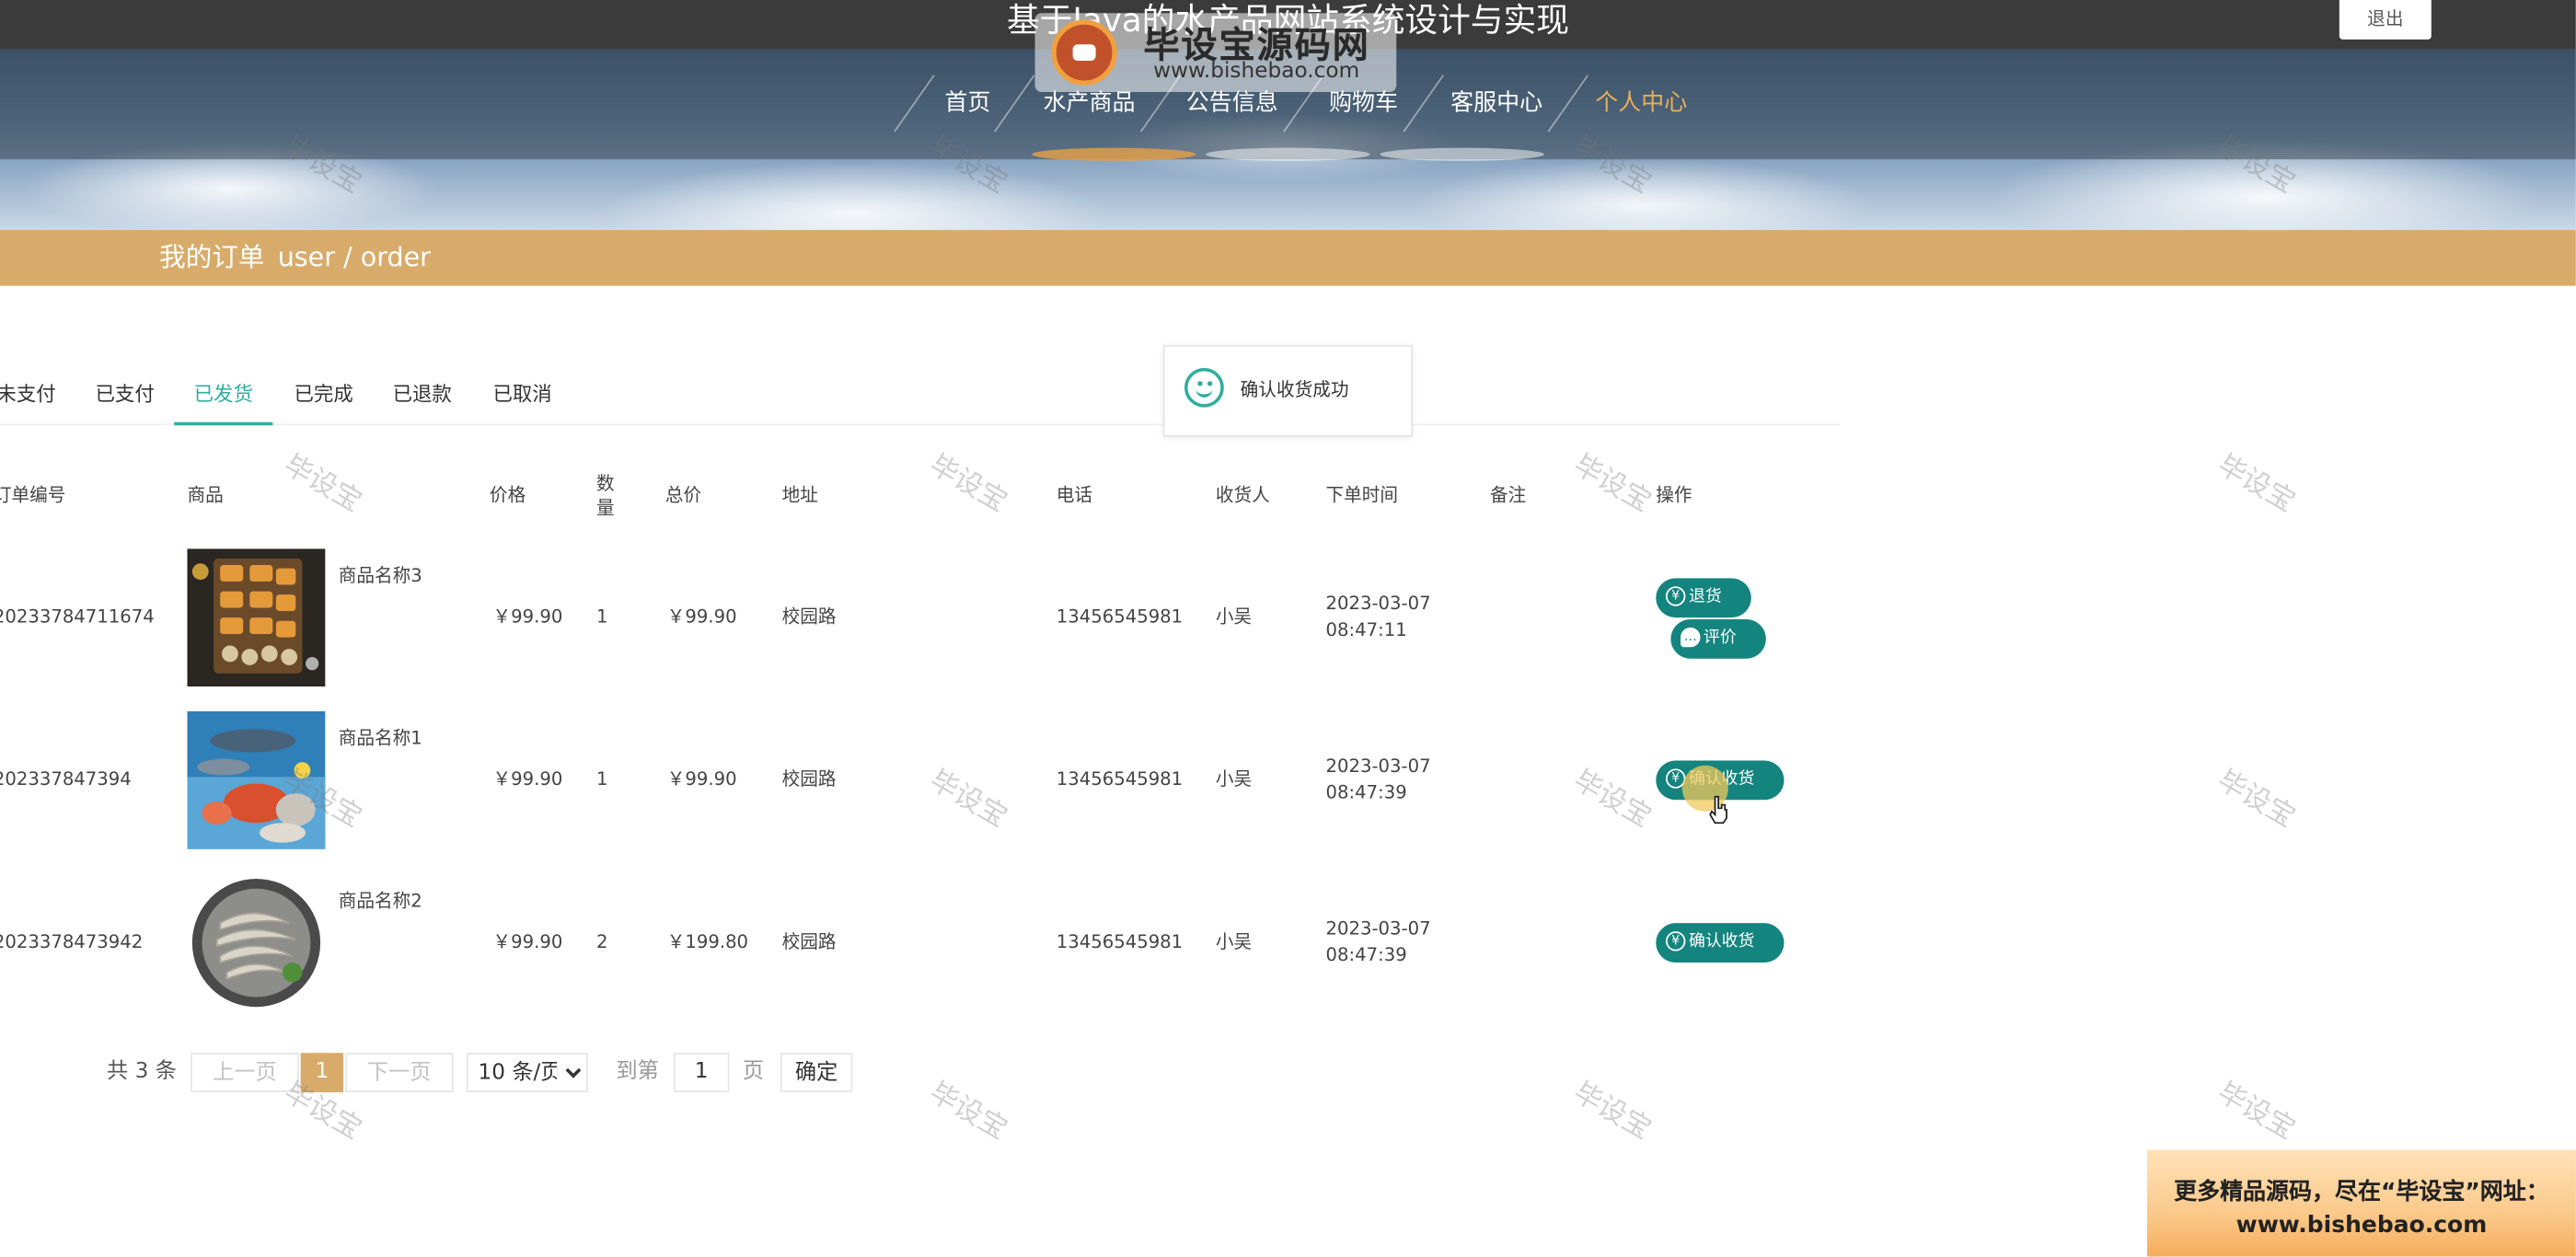 This screenshot has width=2576, height=1257. What do you see at coordinates (799, 495) in the screenshot?
I see `col-header-address: 地址` at bounding box center [799, 495].